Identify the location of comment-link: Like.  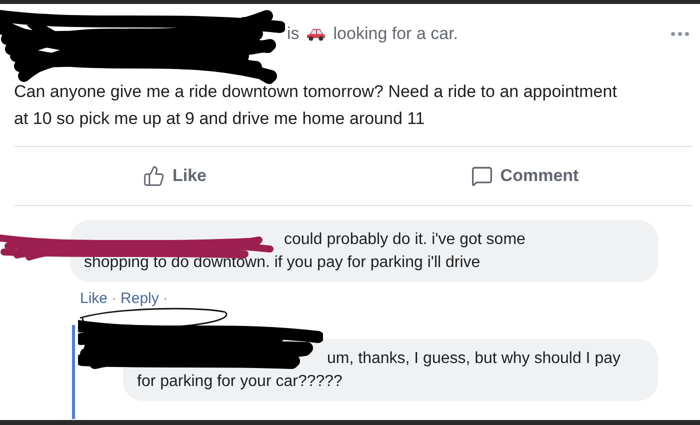
(94, 298).